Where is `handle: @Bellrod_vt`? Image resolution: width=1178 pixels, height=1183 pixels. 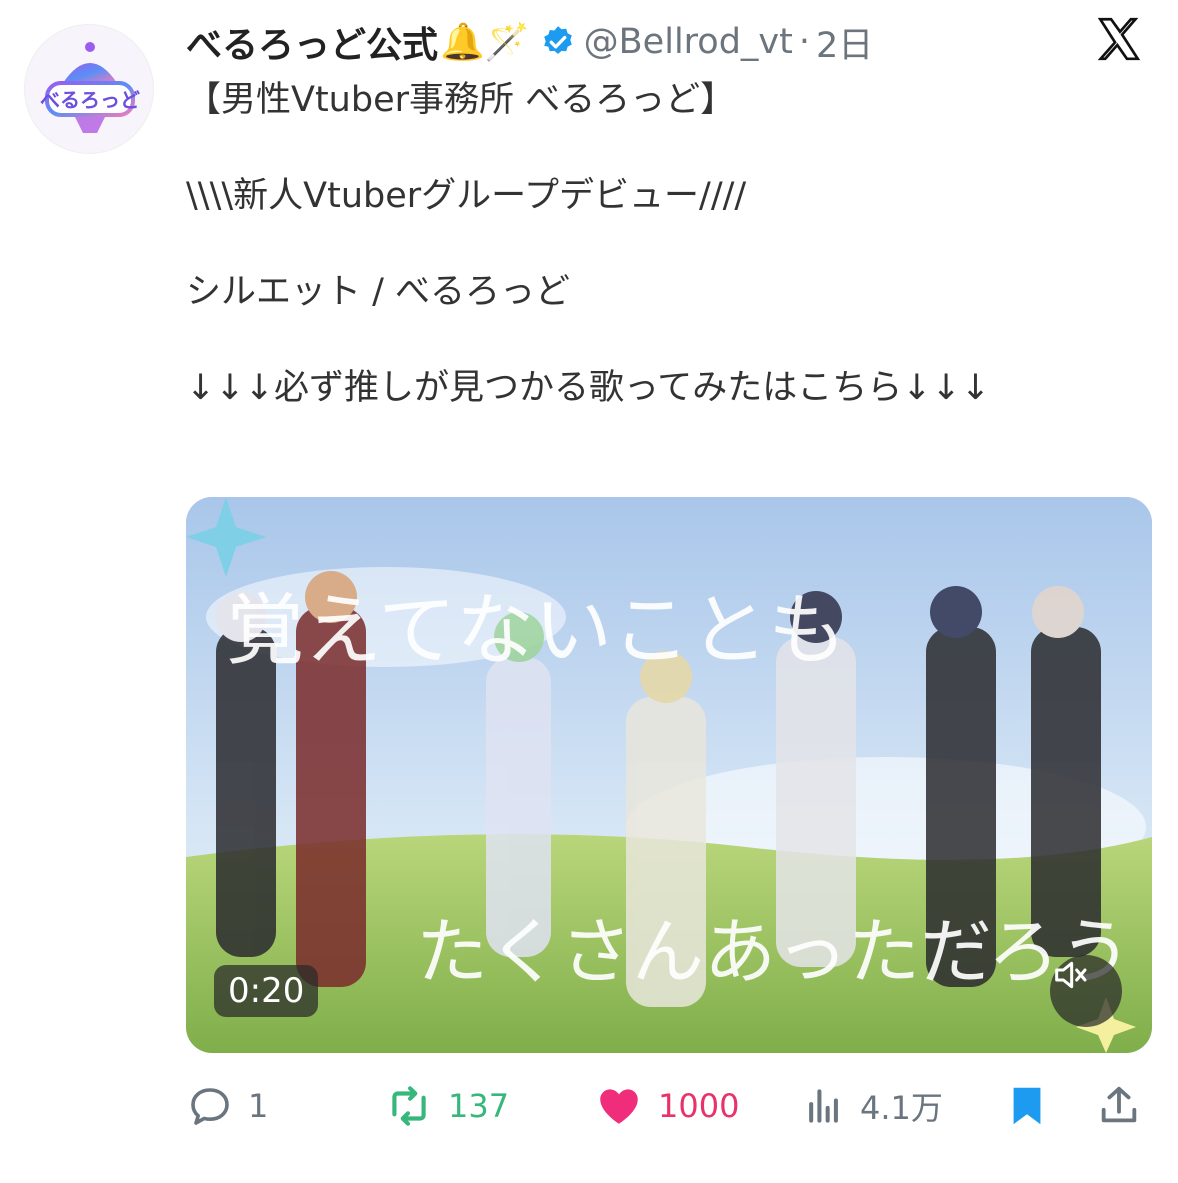 handle: @Bellrod_vt is located at coordinates (688, 42).